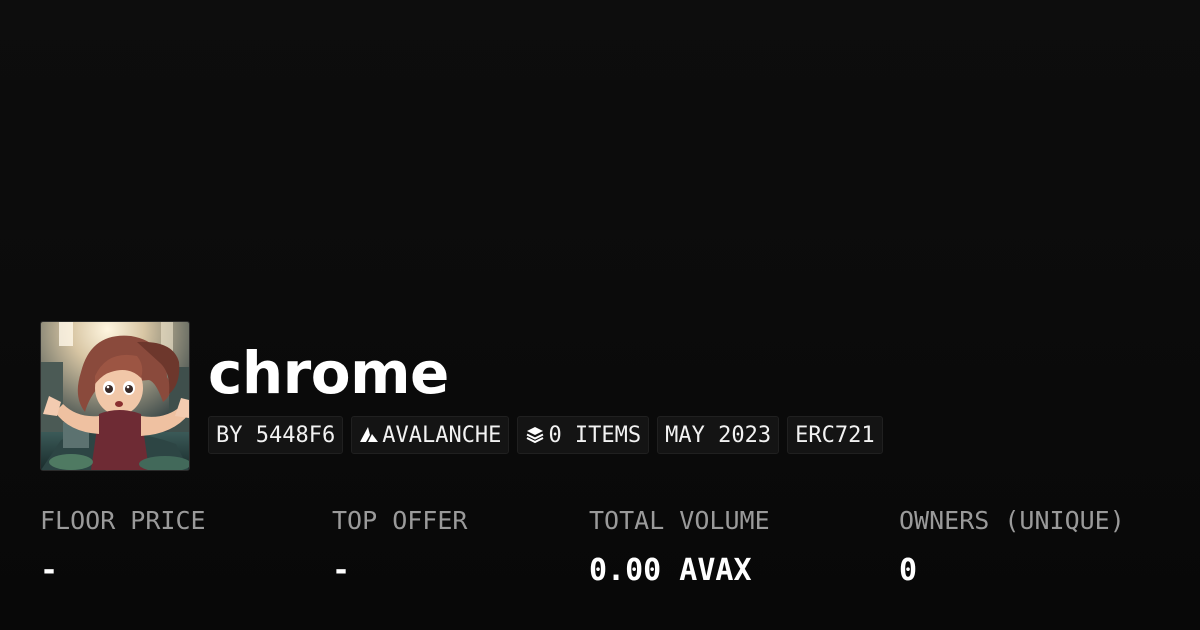  What do you see at coordinates (908, 570) in the screenshot?
I see `owners-value: 0` at bounding box center [908, 570].